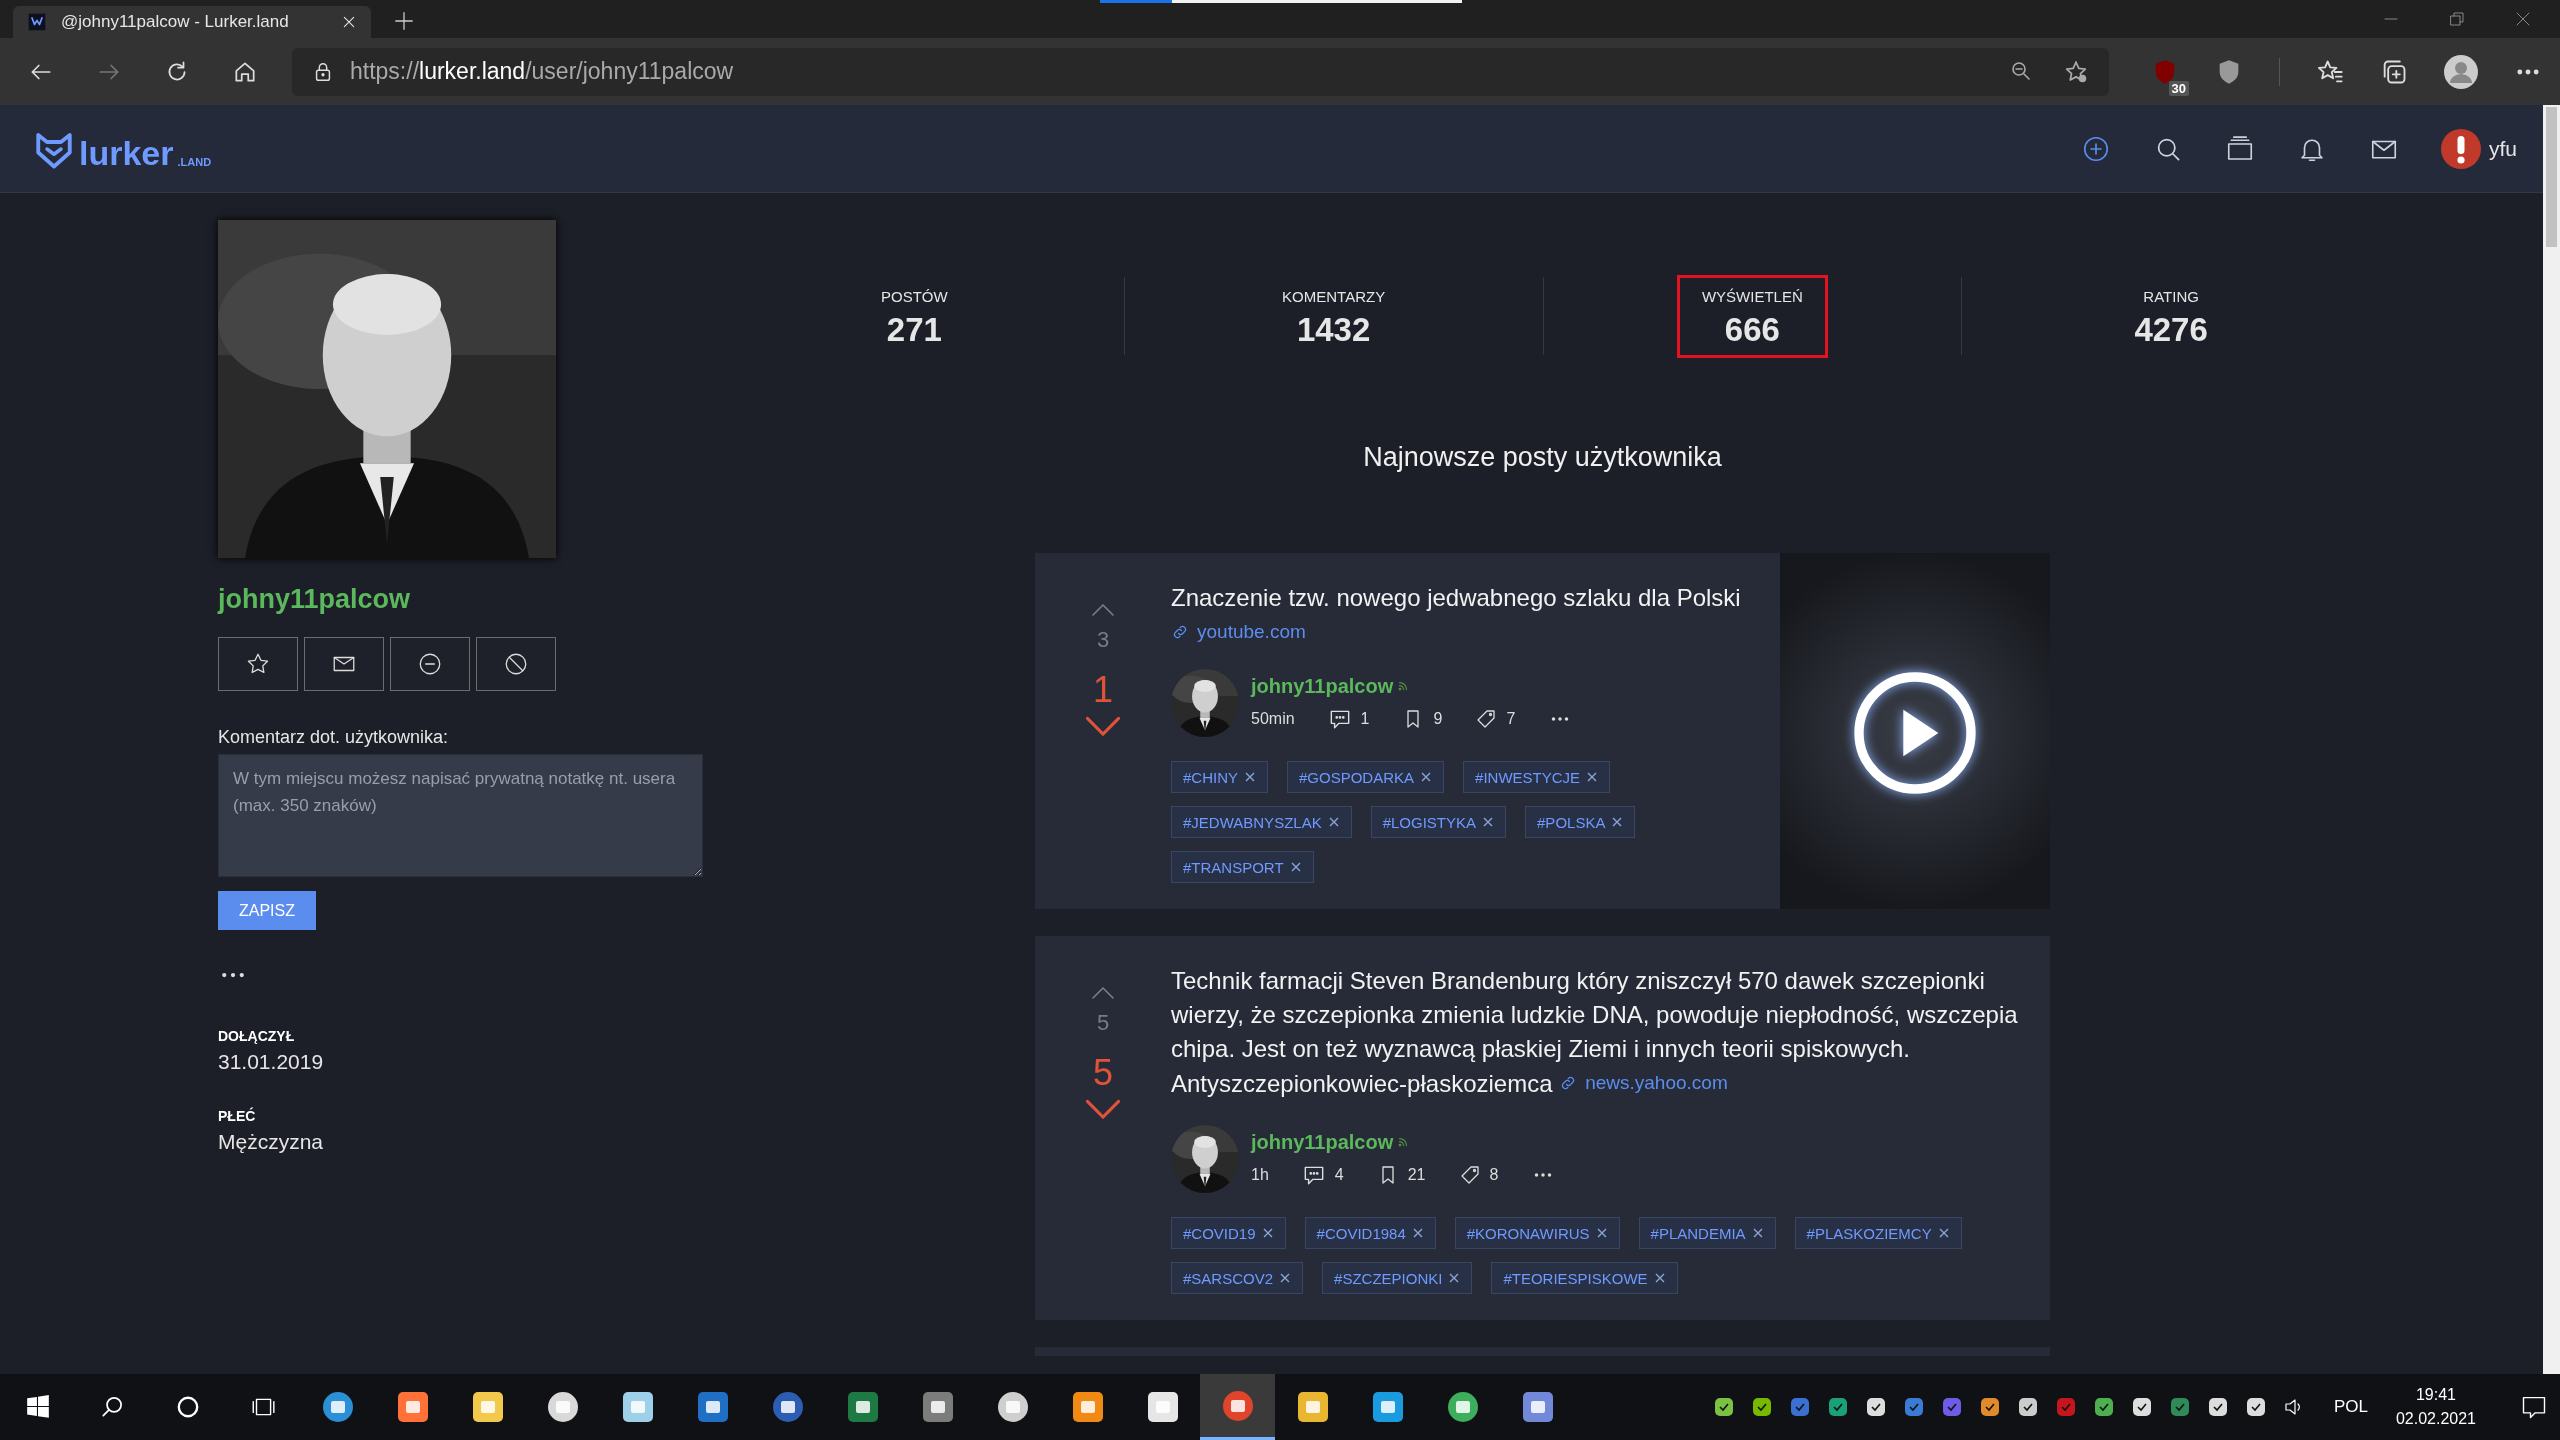 Image resolution: width=2560 pixels, height=1440 pixels. I want to click on stat-label: POSTÓW, so click(914, 296).